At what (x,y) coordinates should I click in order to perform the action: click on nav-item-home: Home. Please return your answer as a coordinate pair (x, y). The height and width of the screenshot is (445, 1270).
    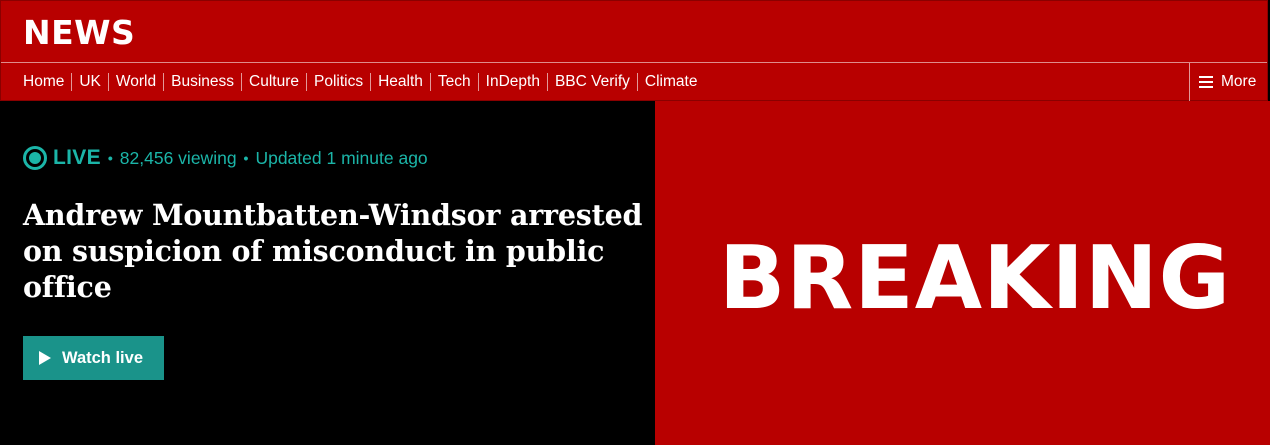
    Looking at the image, I should click on (47, 82).